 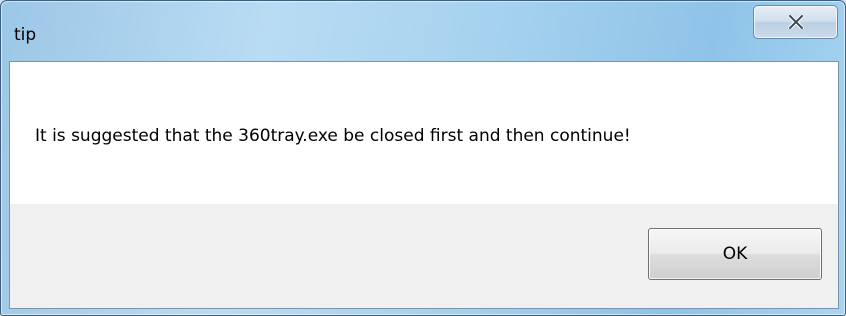 I want to click on window-title: tip, so click(x=25, y=35).